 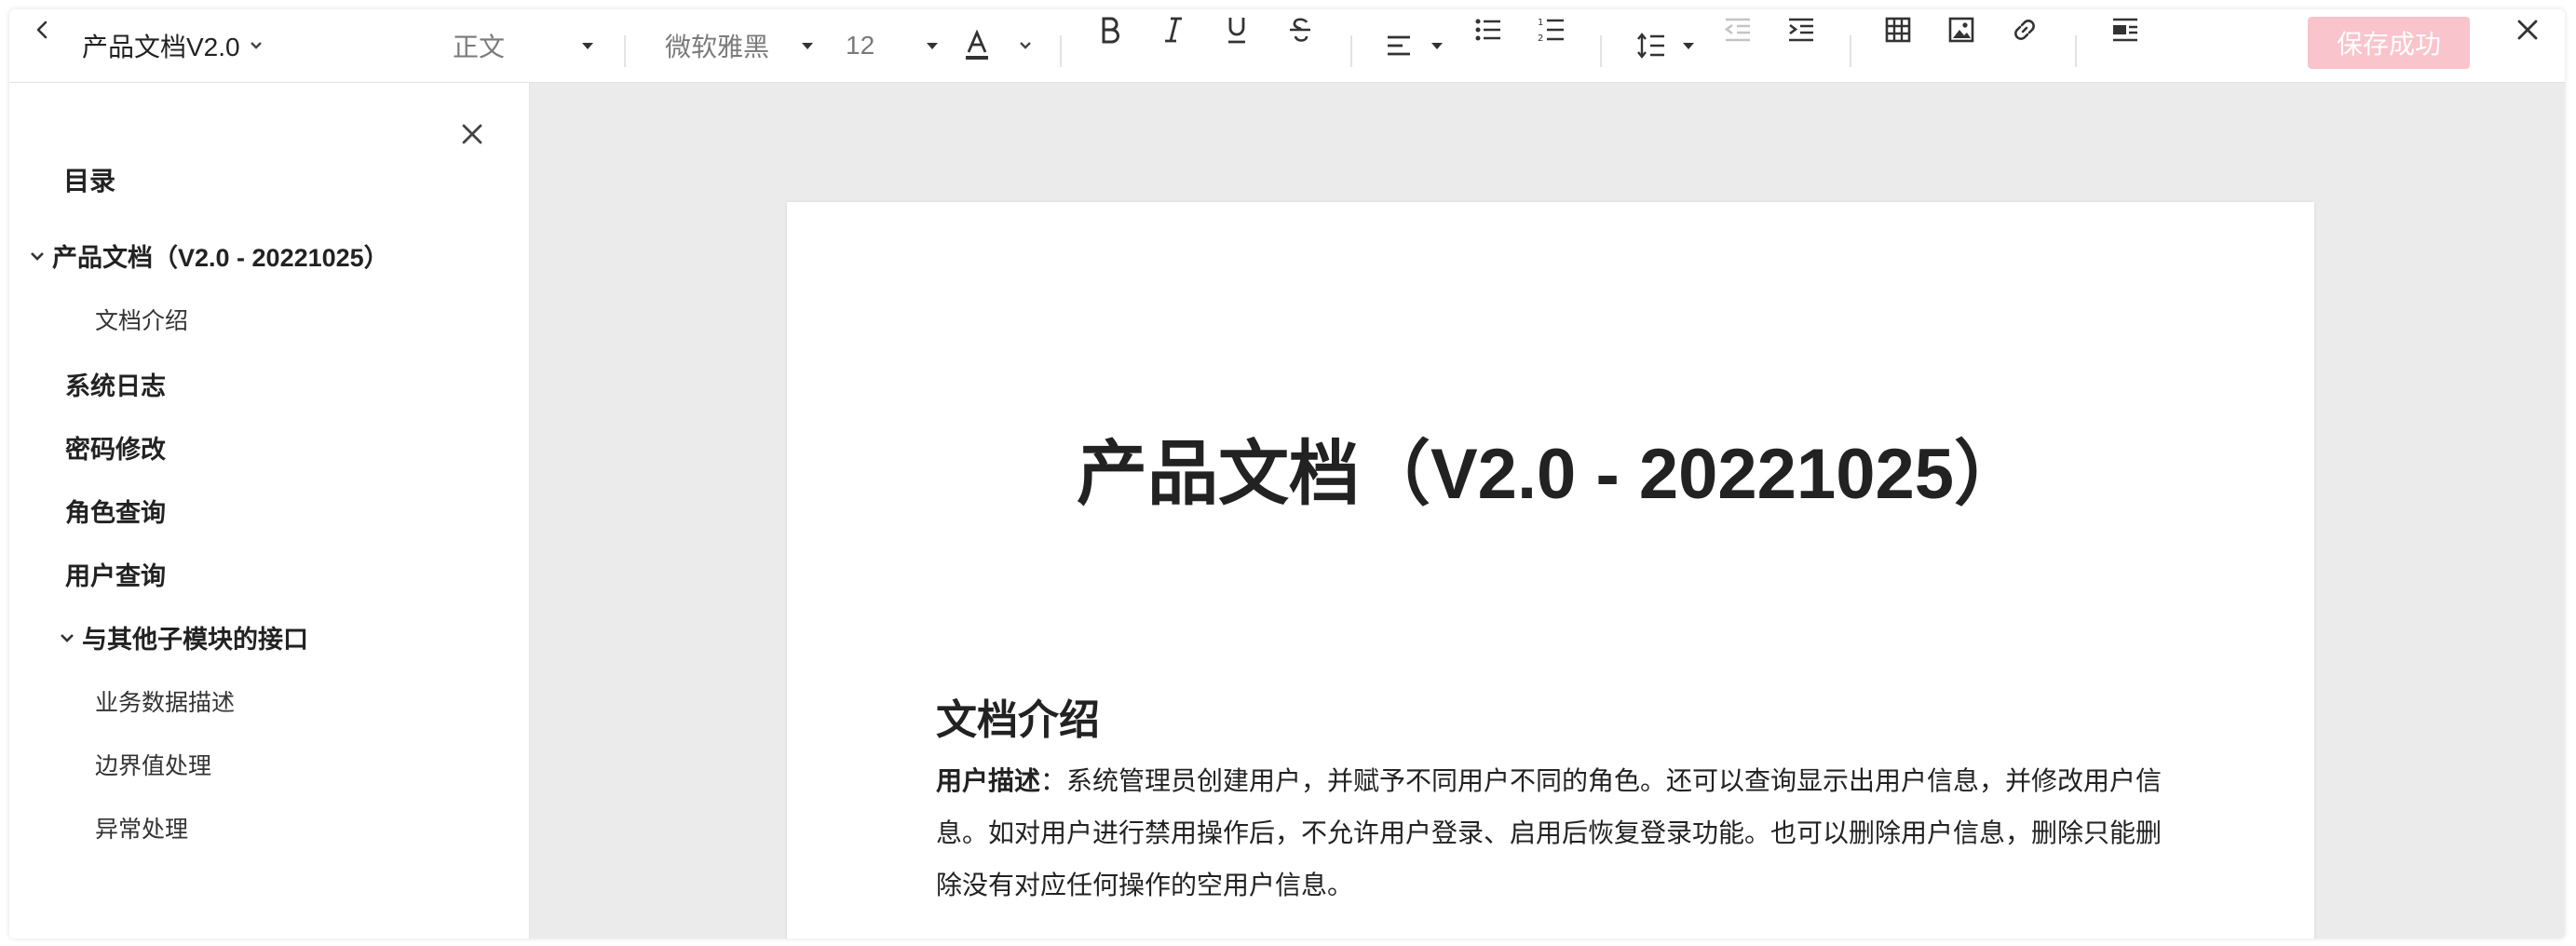 I want to click on outdent-icon, so click(x=1737, y=29).